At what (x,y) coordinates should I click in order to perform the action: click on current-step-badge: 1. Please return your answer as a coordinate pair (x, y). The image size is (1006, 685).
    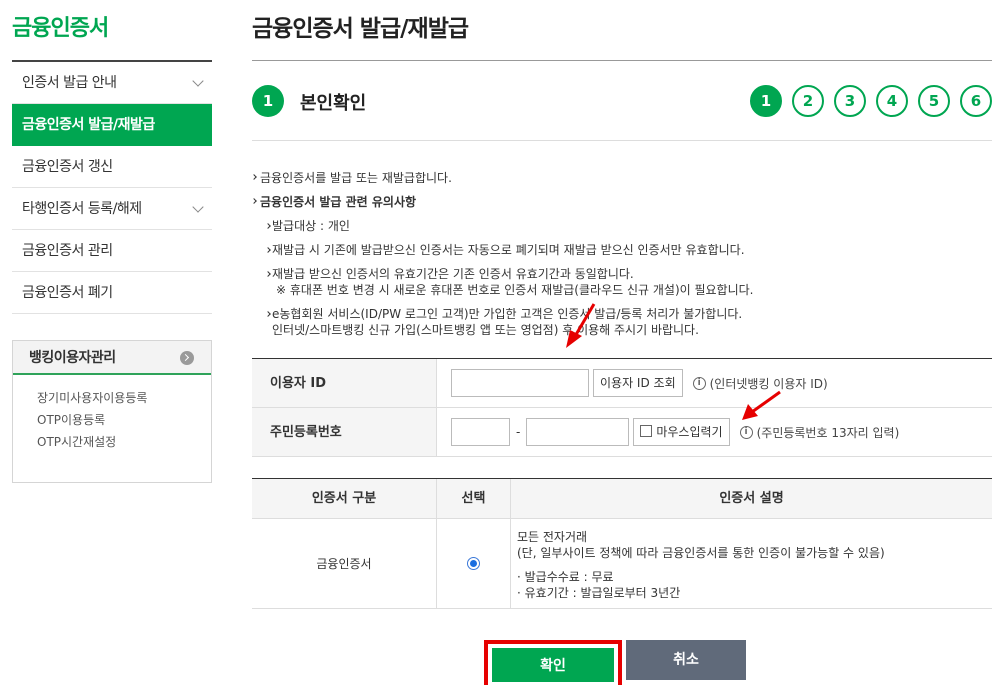
    Looking at the image, I should click on (268, 101).